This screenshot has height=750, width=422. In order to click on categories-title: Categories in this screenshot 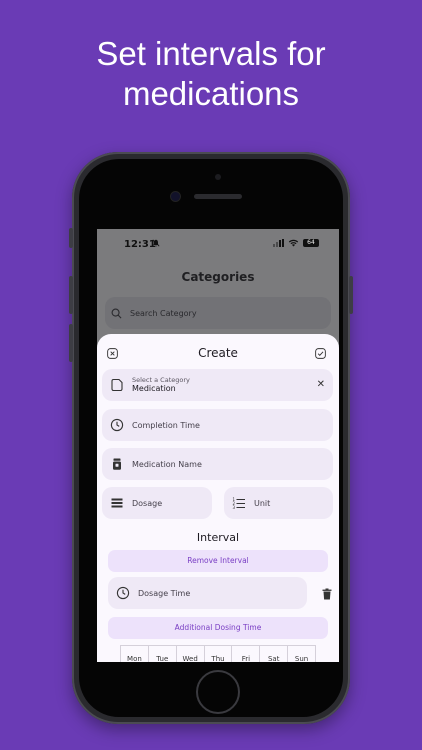, I will do `click(218, 277)`.